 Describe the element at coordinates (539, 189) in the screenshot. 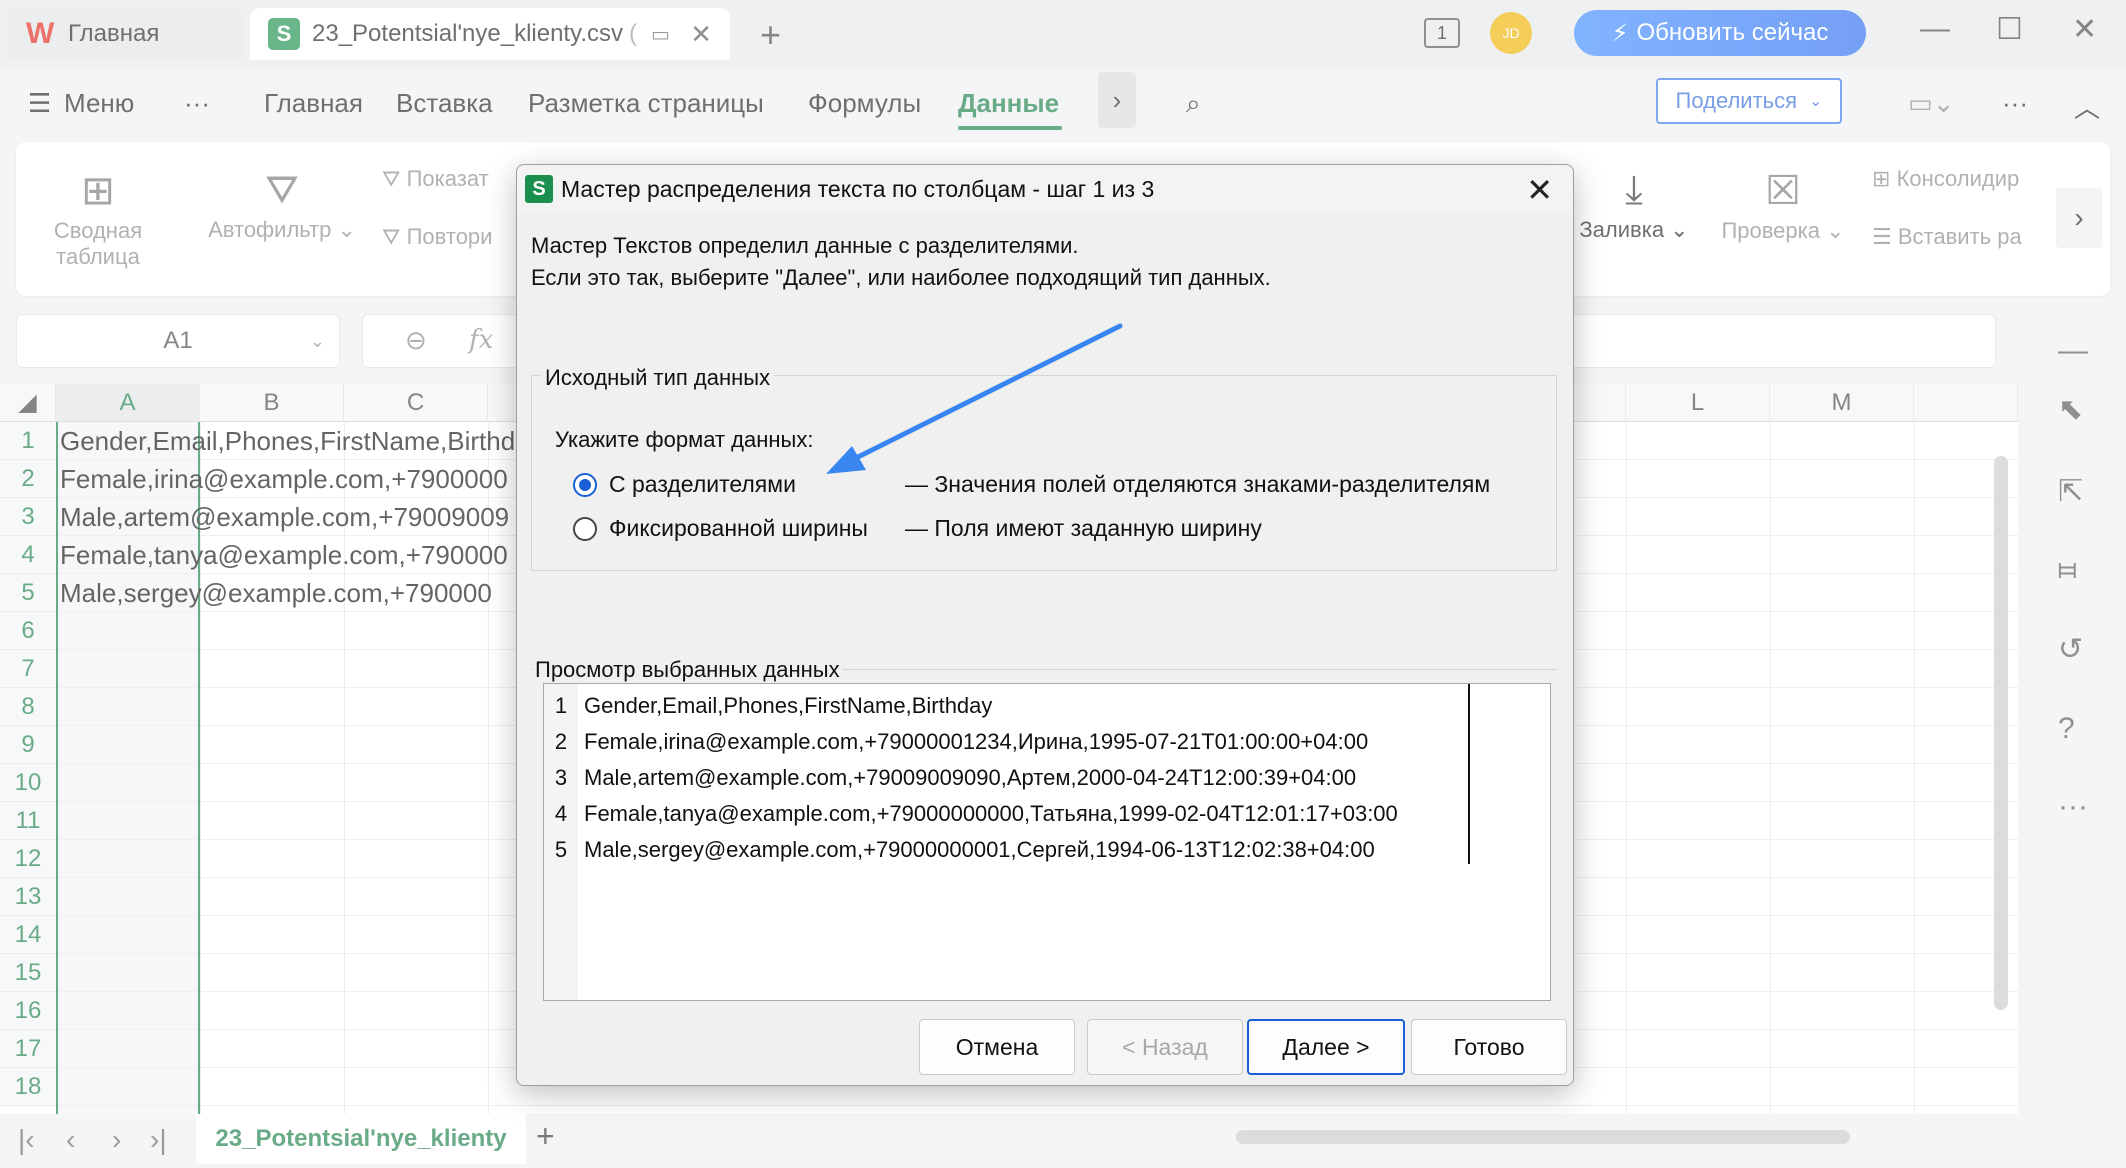

I see `spreadsheet-icon: S` at that location.